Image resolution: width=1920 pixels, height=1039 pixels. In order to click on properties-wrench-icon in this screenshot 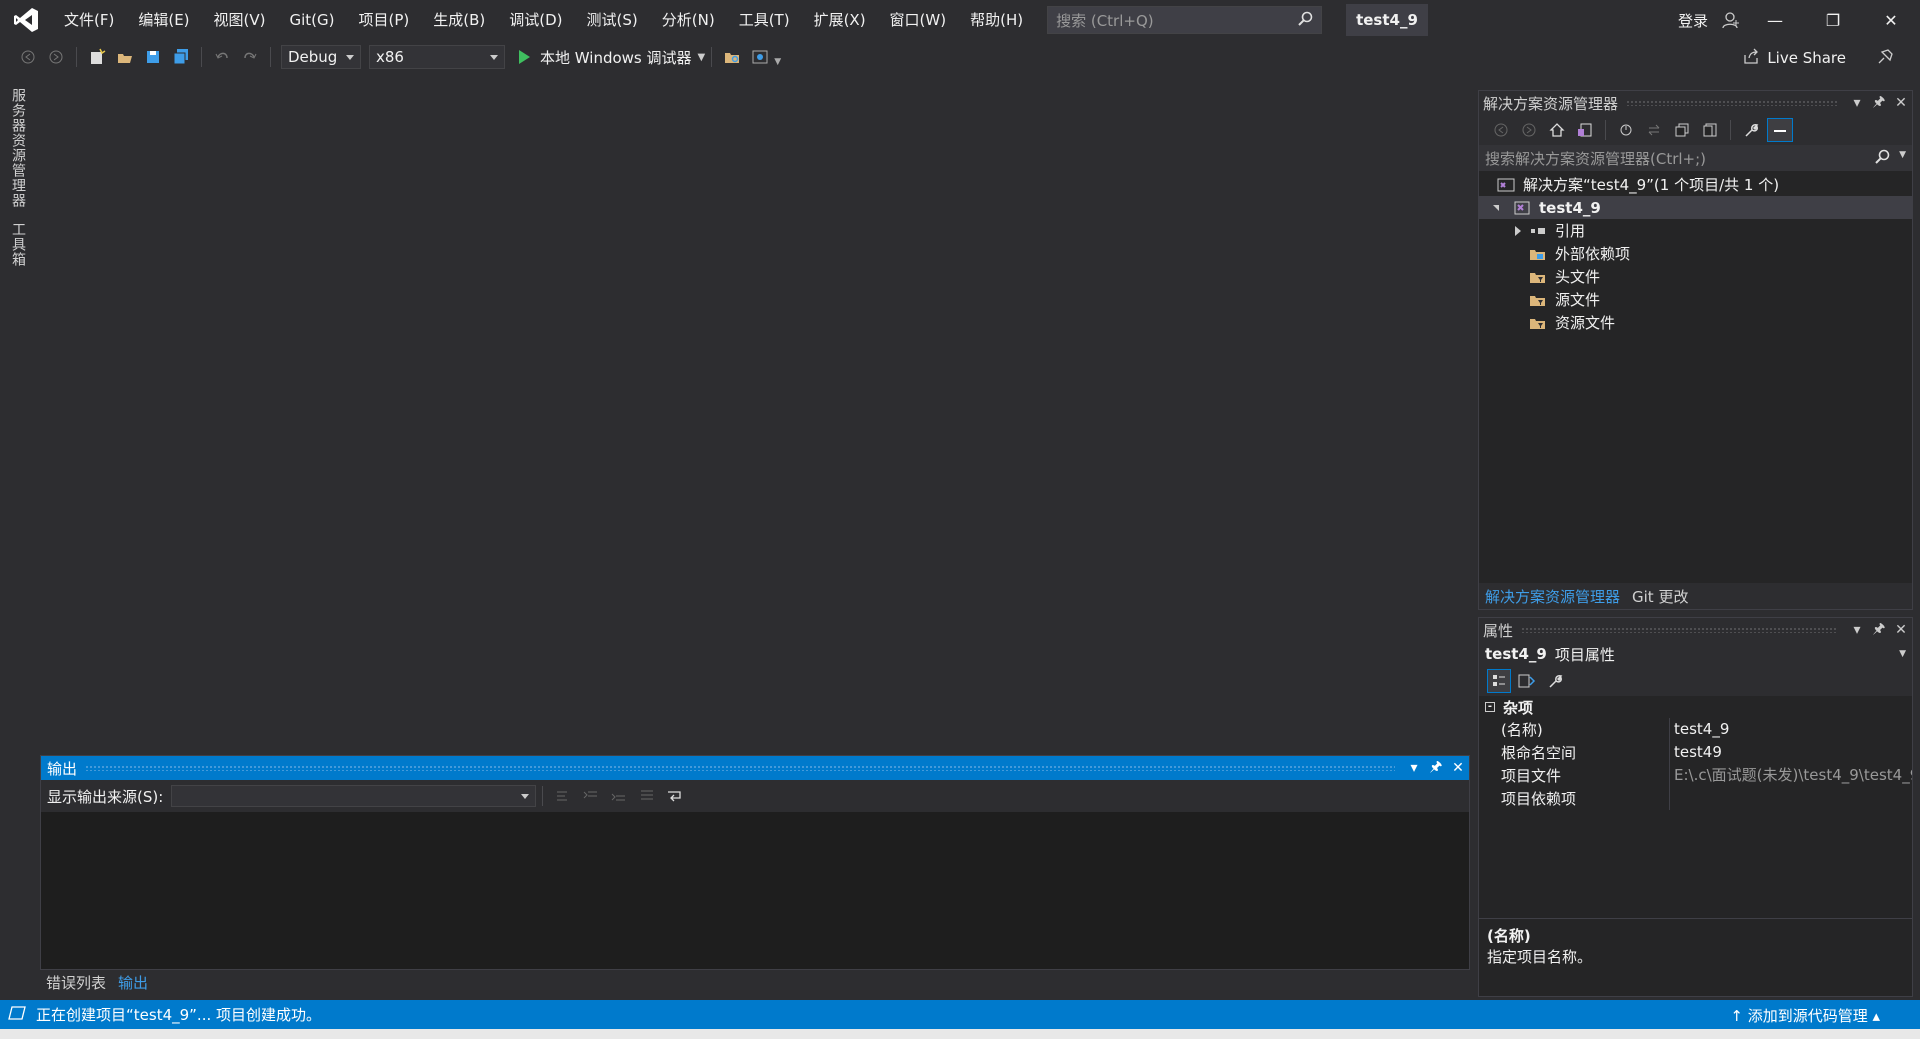, I will do `click(1751, 130)`.